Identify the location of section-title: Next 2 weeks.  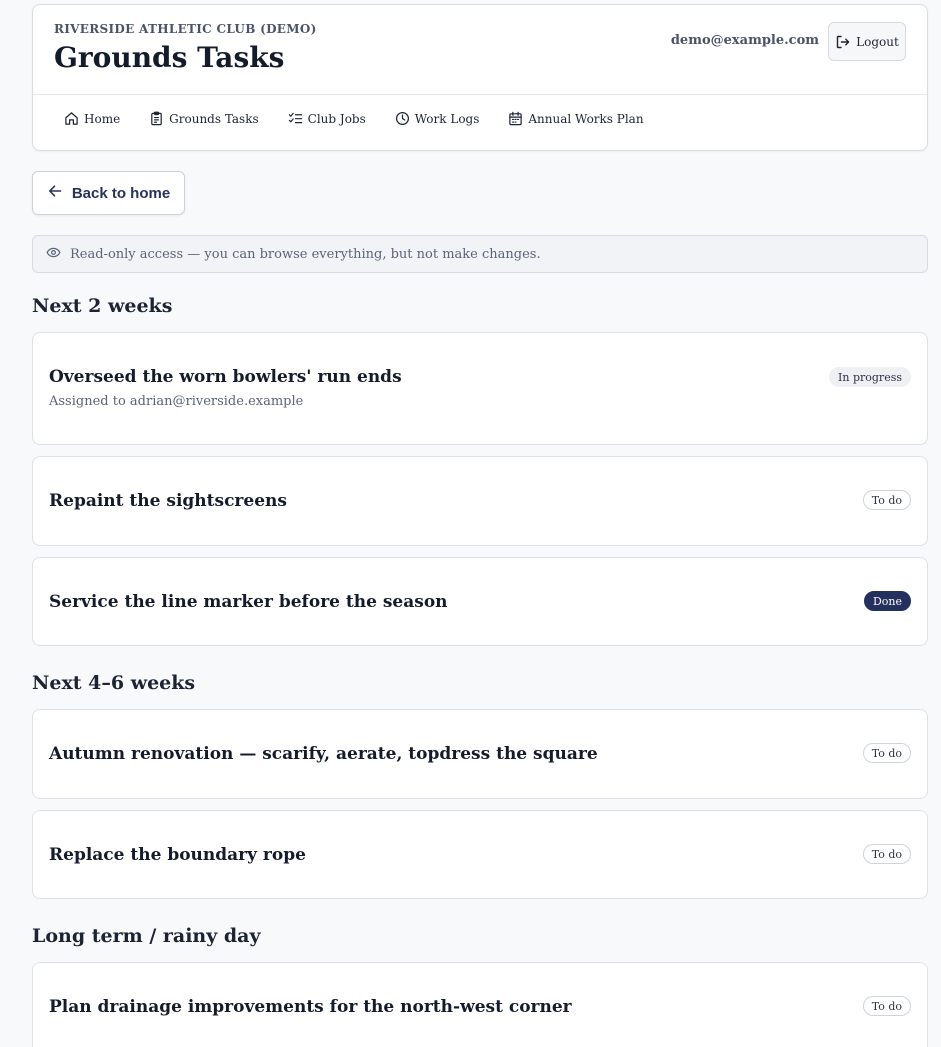
(102, 306).